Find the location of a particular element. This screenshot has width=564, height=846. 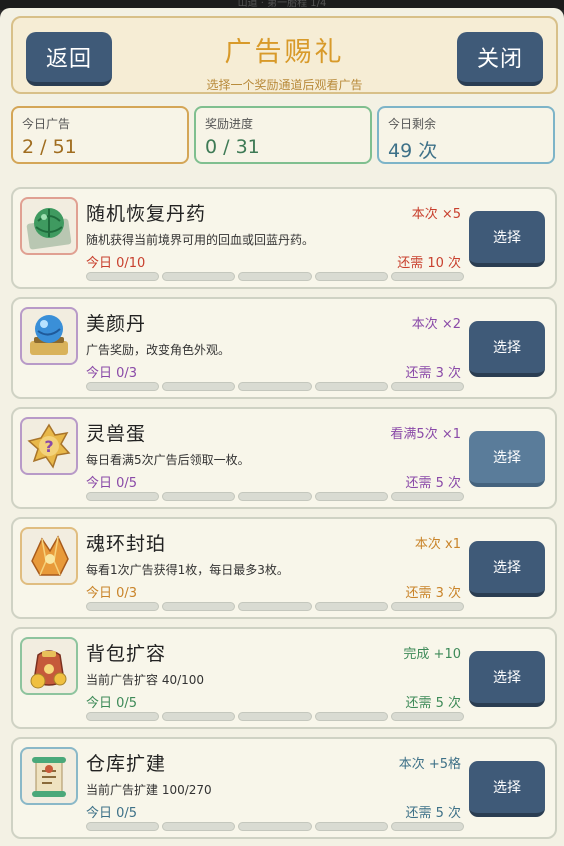

jade-pill-icon is located at coordinates (49, 226).